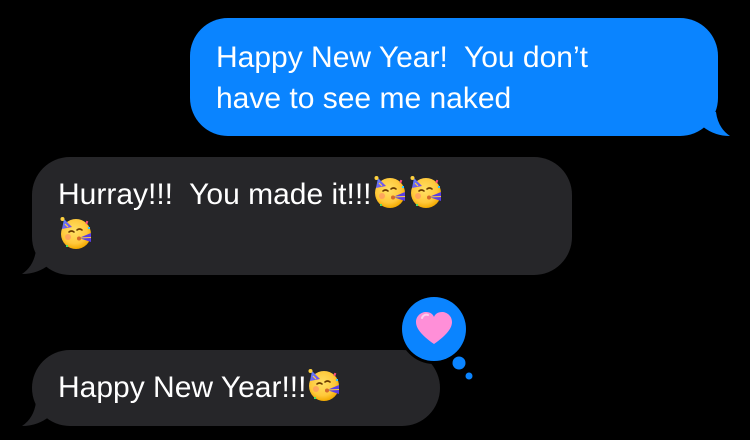 The image size is (750, 440). Describe the element at coordinates (305, 235) in the screenshot. I see `message-line` at that location.